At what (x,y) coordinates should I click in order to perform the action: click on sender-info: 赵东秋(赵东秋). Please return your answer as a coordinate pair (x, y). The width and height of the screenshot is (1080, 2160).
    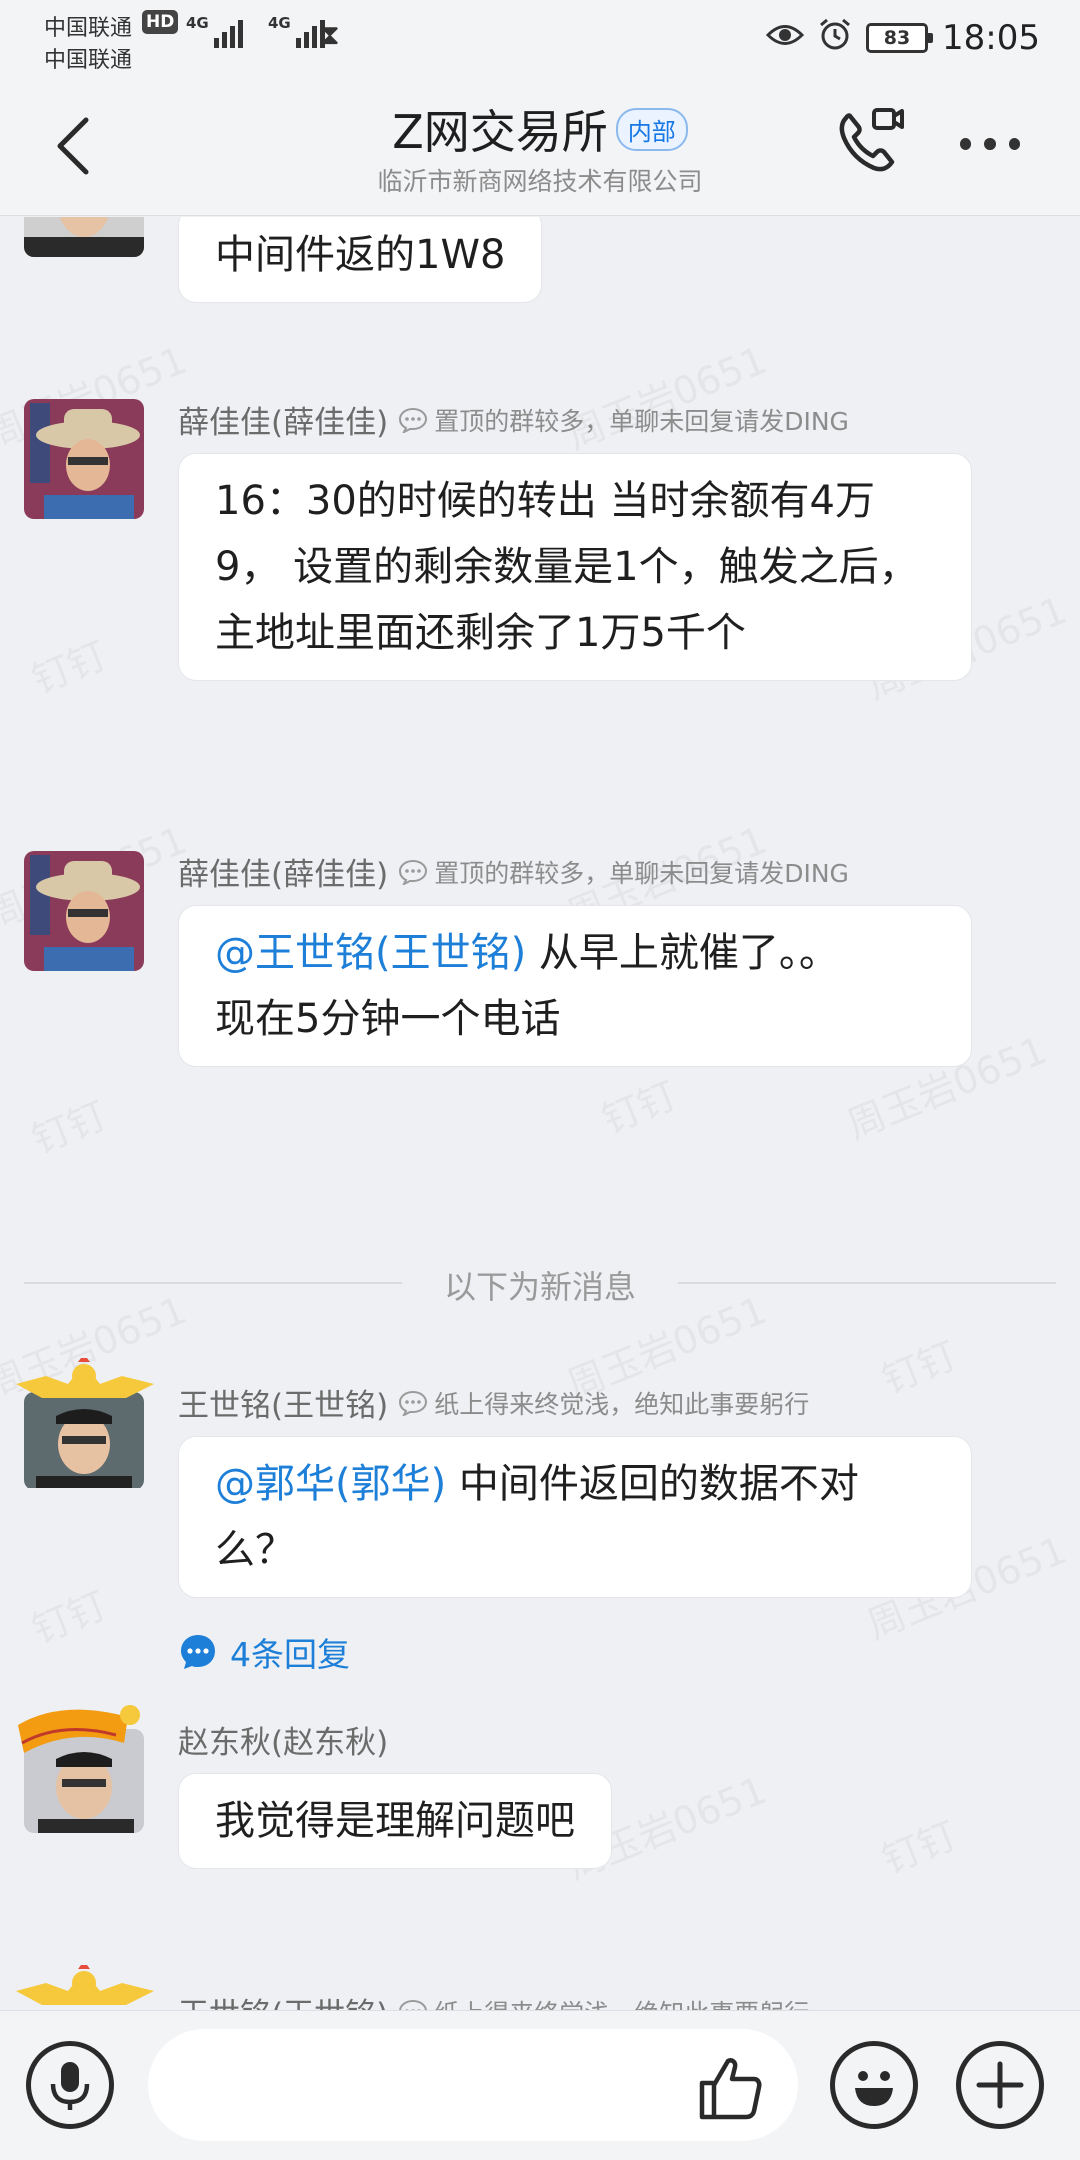
    Looking at the image, I should click on (283, 1739).